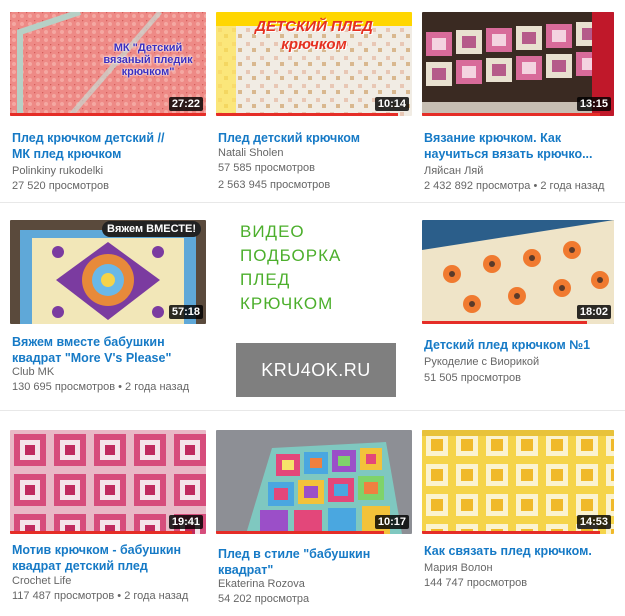  What do you see at coordinates (272, 231) in the screenshot?
I see `promo-line: ВИДЕО` at bounding box center [272, 231].